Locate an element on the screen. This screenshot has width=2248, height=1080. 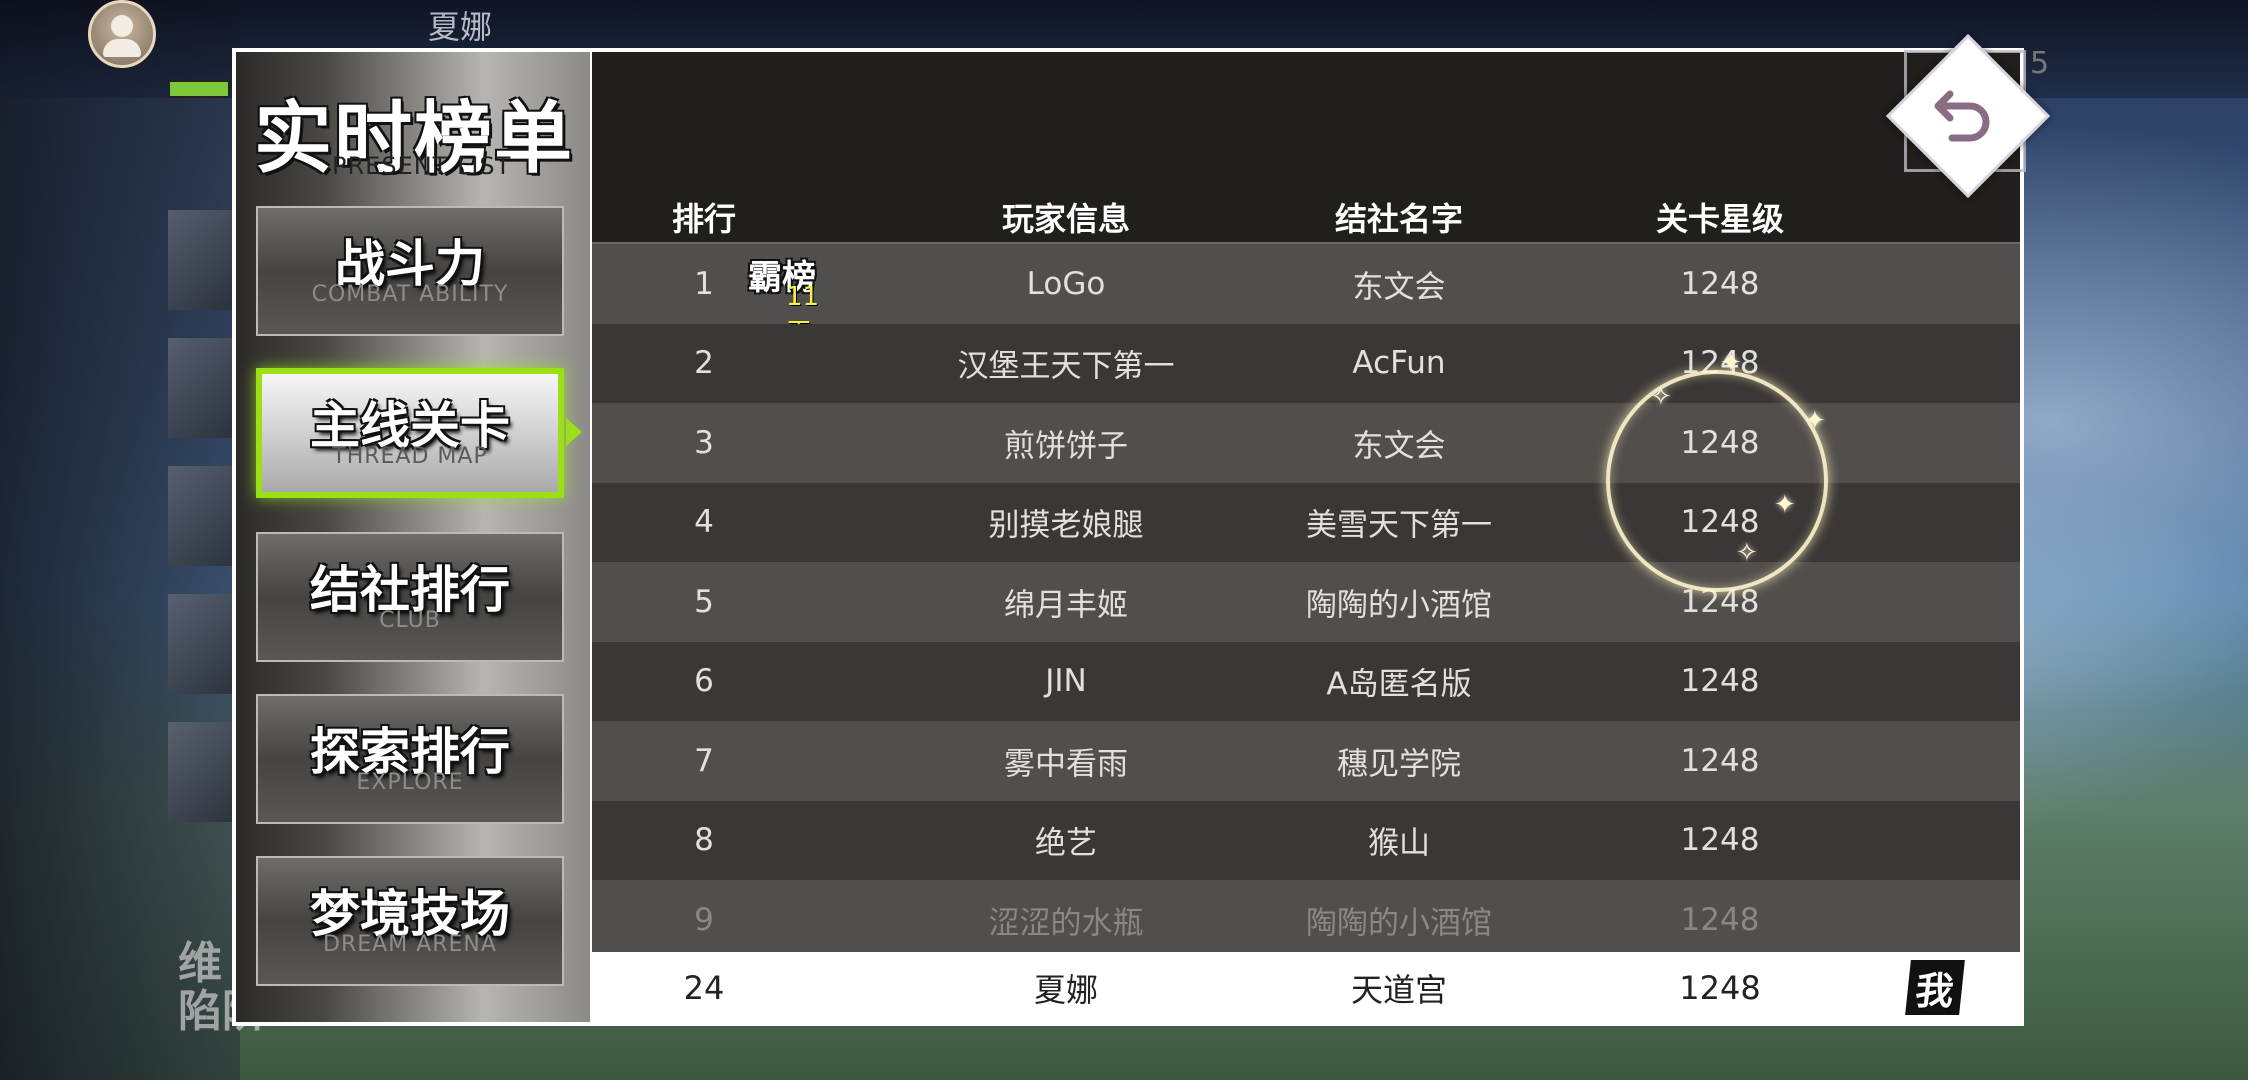
tab-label-en: THREAD MAP is located at coordinates (410, 456).